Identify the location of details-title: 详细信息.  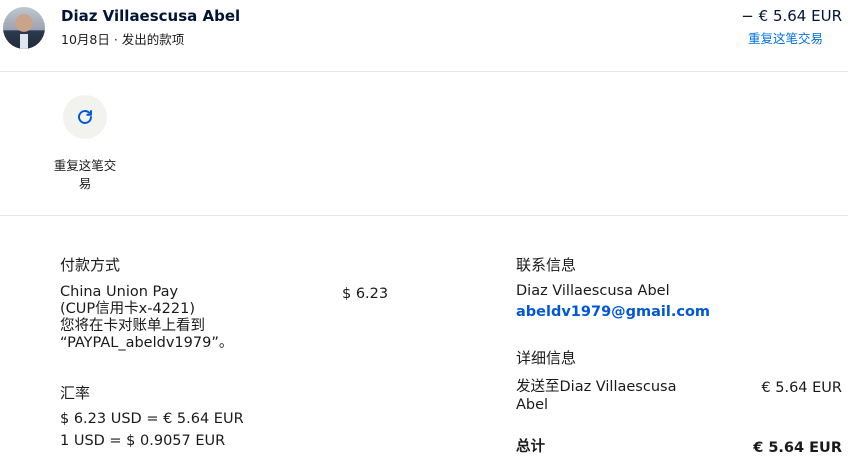
(546, 358).